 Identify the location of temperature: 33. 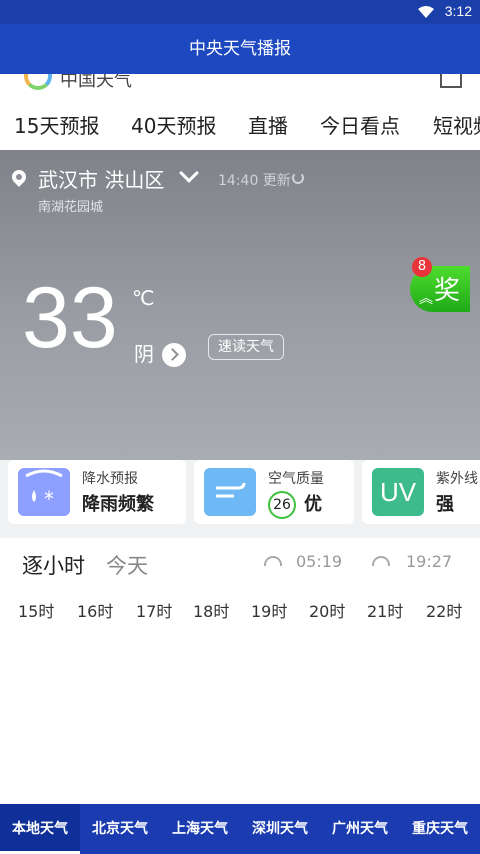
(70, 318).